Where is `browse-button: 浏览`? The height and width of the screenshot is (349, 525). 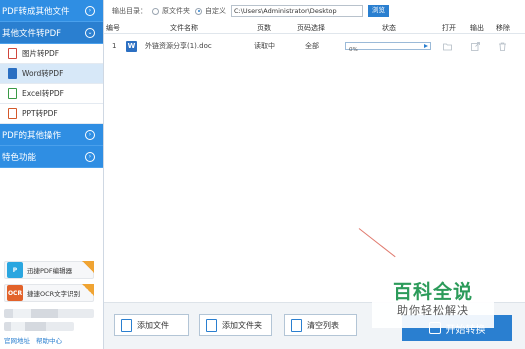
browse-button: 浏览 is located at coordinates (378, 11).